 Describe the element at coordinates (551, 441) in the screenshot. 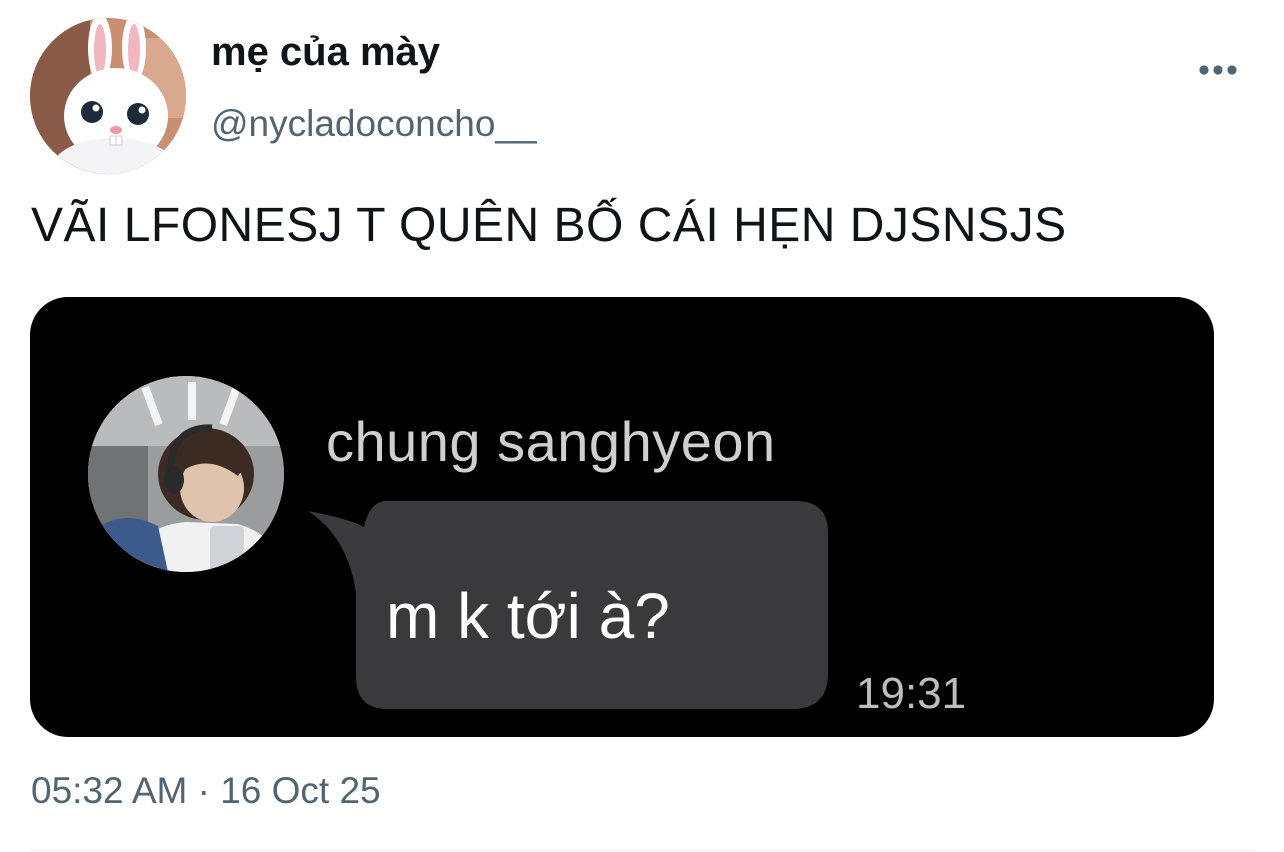

I see `message-sender-name: chung sanghyeon` at that location.